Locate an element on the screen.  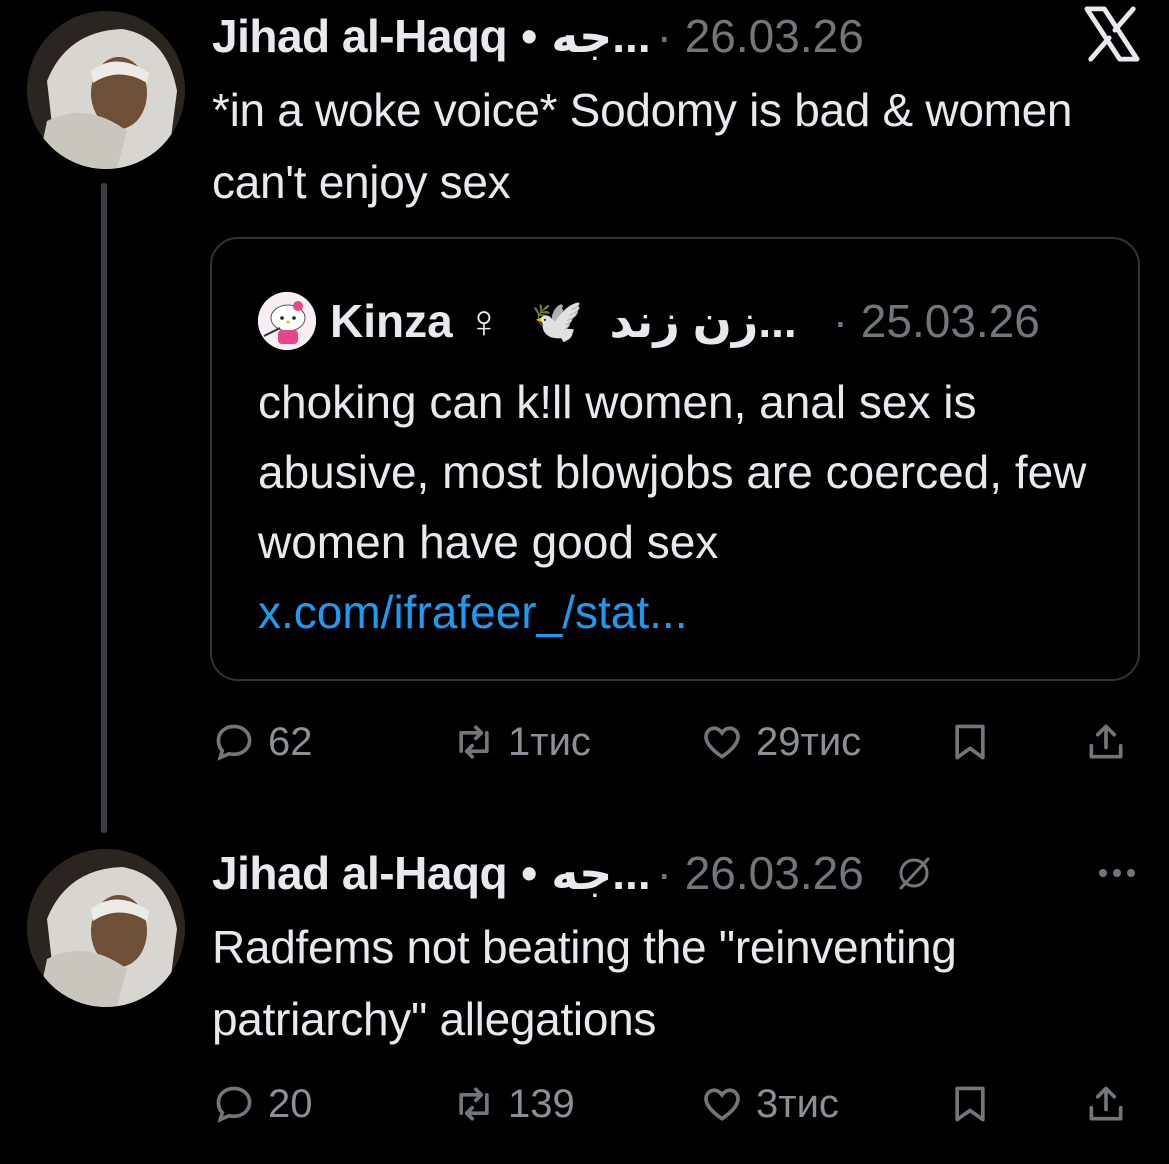
quoted-tweet-header: Kinza ♀ 🕊️ زن زند... · 25.03.26 is located at coordinates (649, 321).